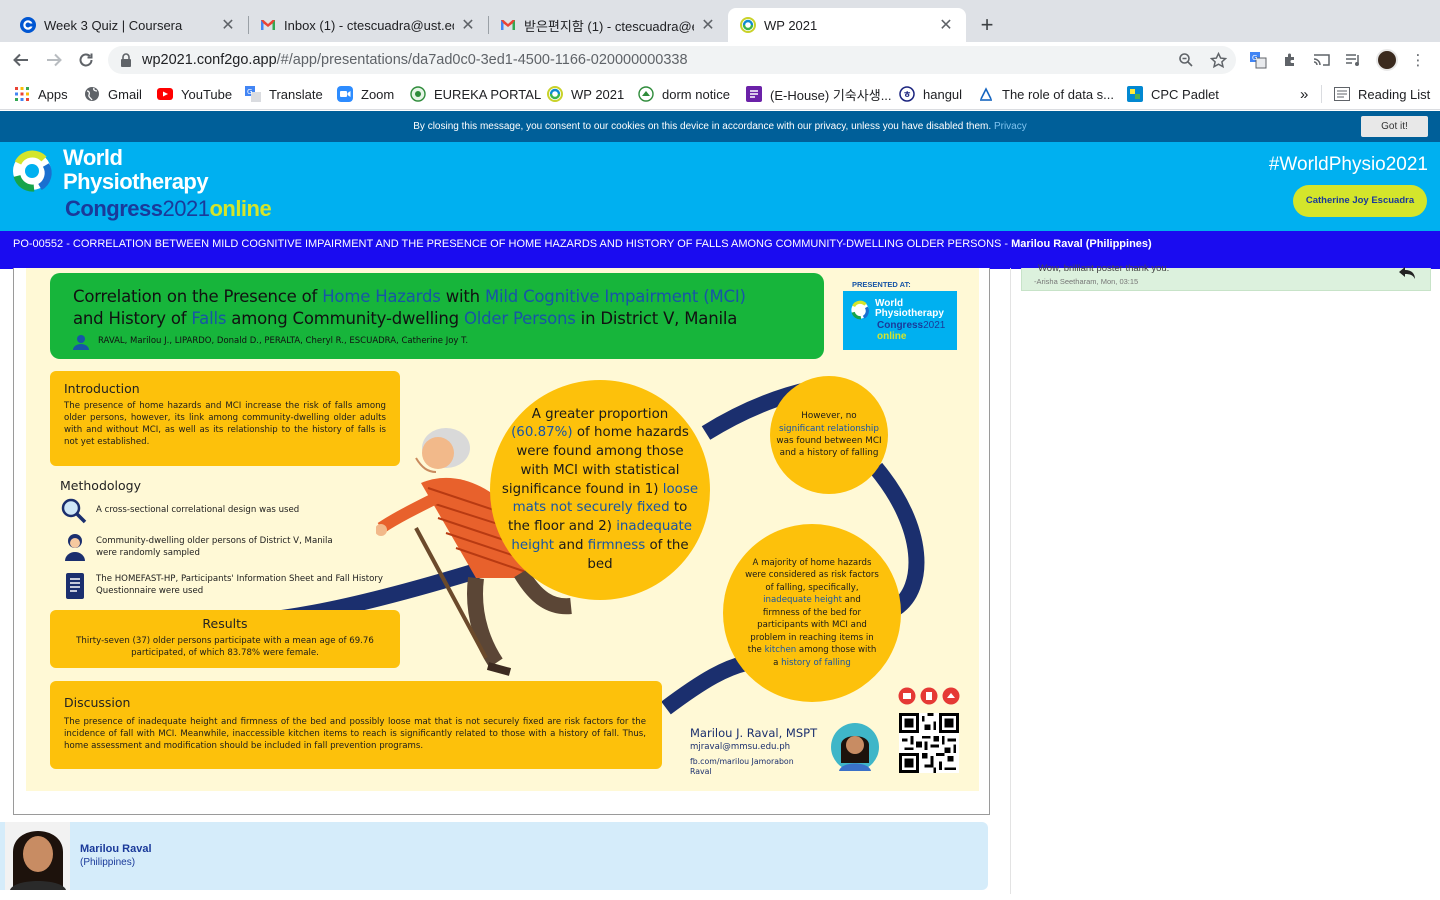  I want to click on tab-wp2021: WP 2021 ✕, so click(847, 25).